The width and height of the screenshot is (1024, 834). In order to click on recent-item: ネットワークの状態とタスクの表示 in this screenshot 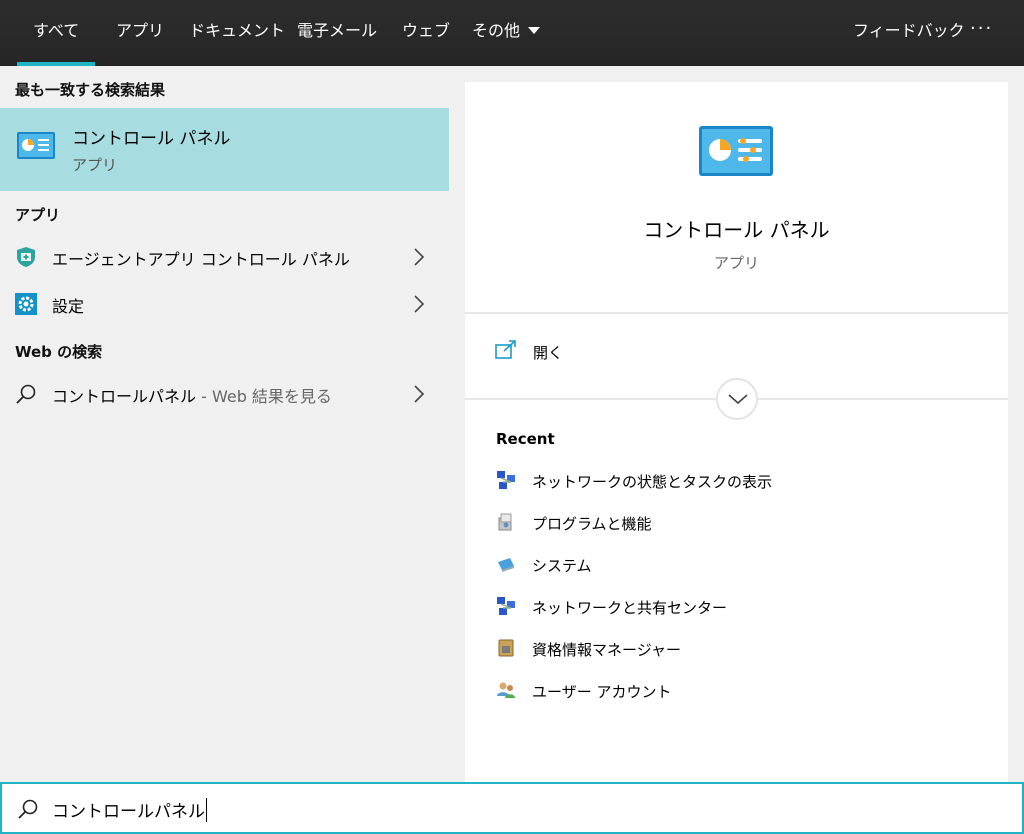, I will do `click(736, 481)`.